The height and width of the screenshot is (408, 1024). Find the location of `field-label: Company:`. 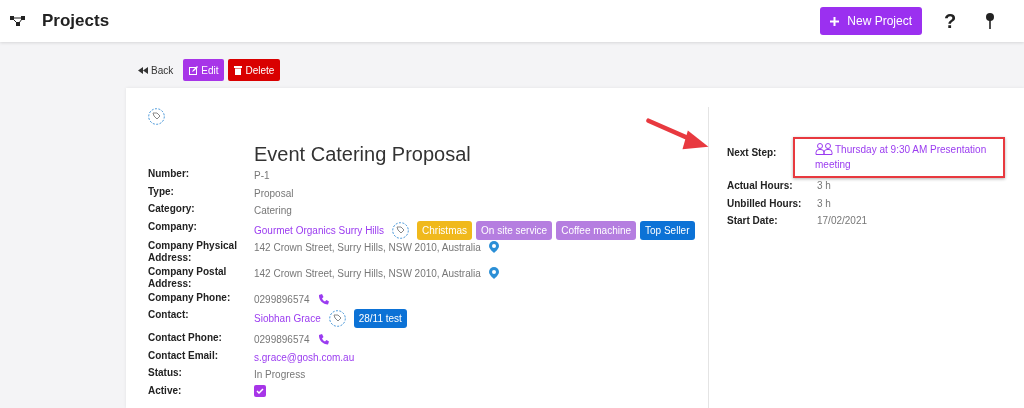

field-label: Company: is located at coordinates (173, 226).